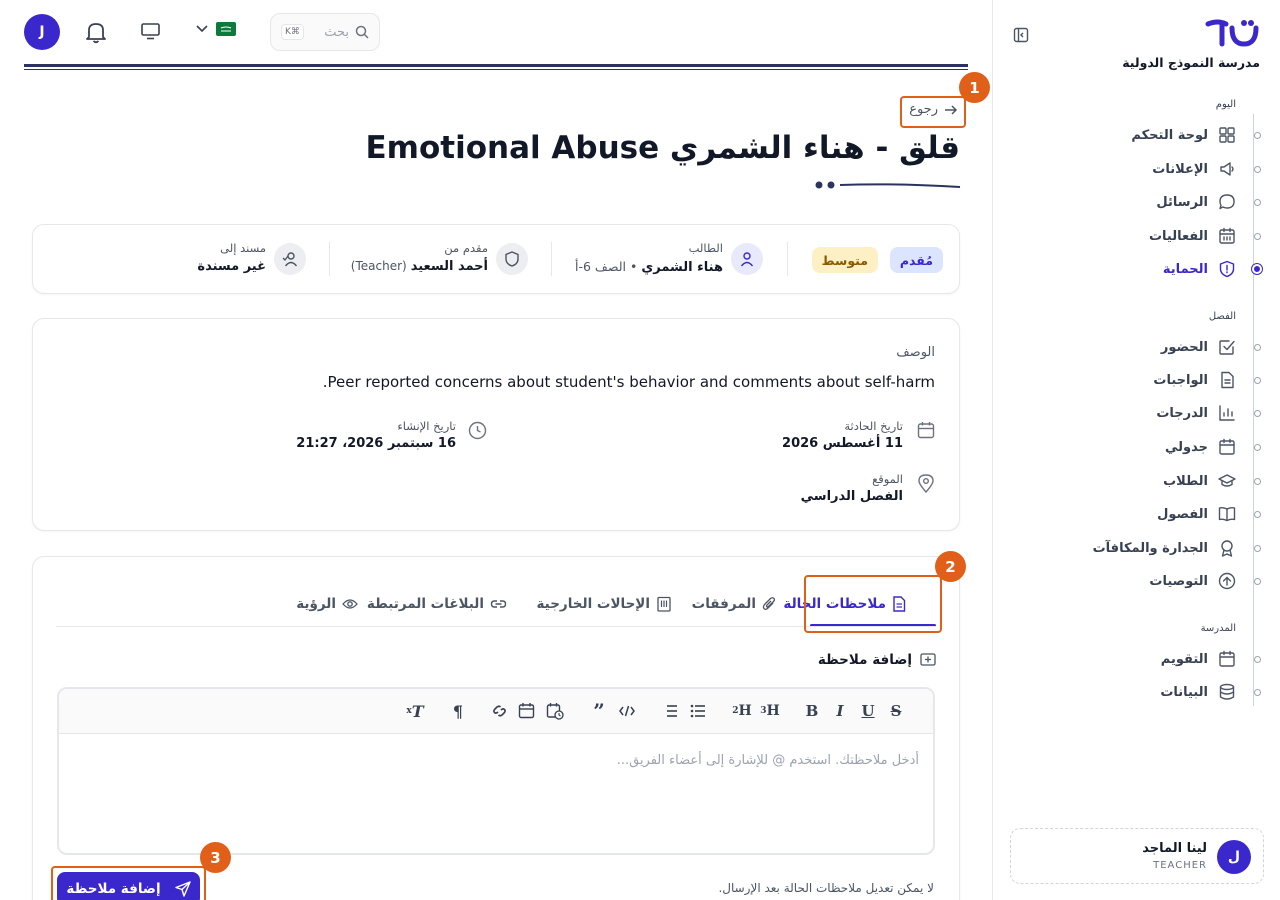  I want to click on sidebar-item-label: الفعاليات, so click(1178, 236).